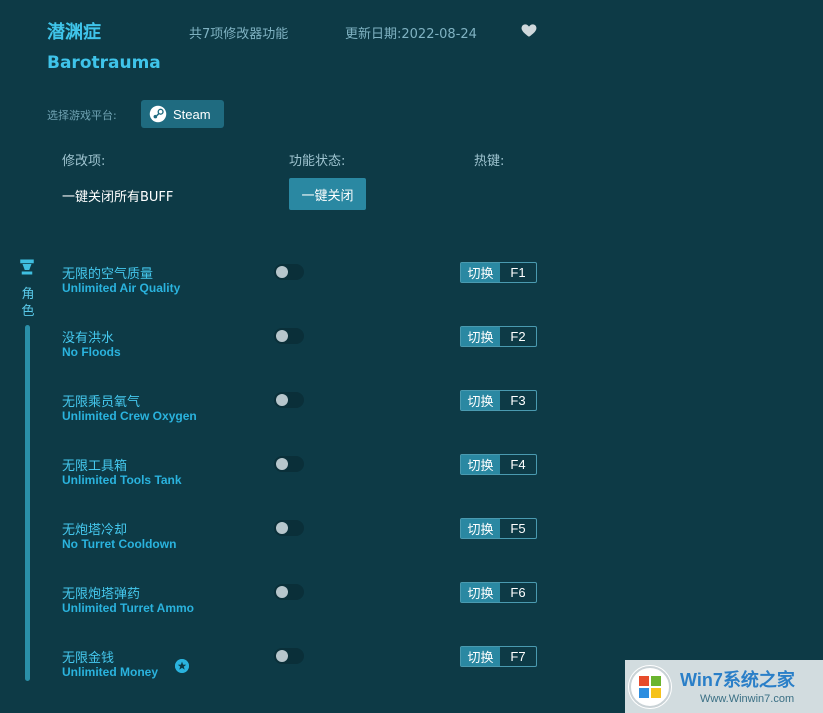 This screenshot has width=823, height=713. I want to click on hotkey-button: 切换 F5, so click(498, 528).